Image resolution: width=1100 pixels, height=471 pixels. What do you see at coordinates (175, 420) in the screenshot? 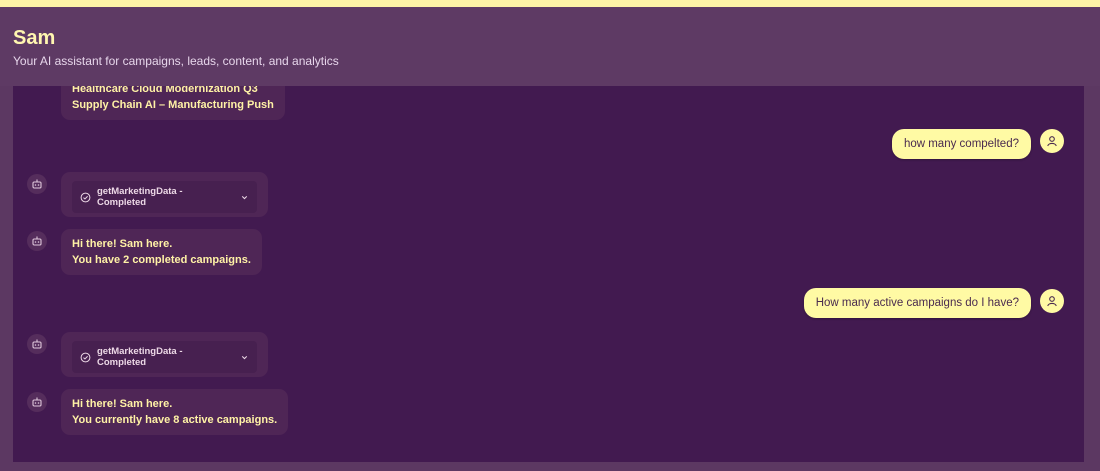
I see `message-line: You currently have 8 active campaigns.` at bounding box center [175, 420].